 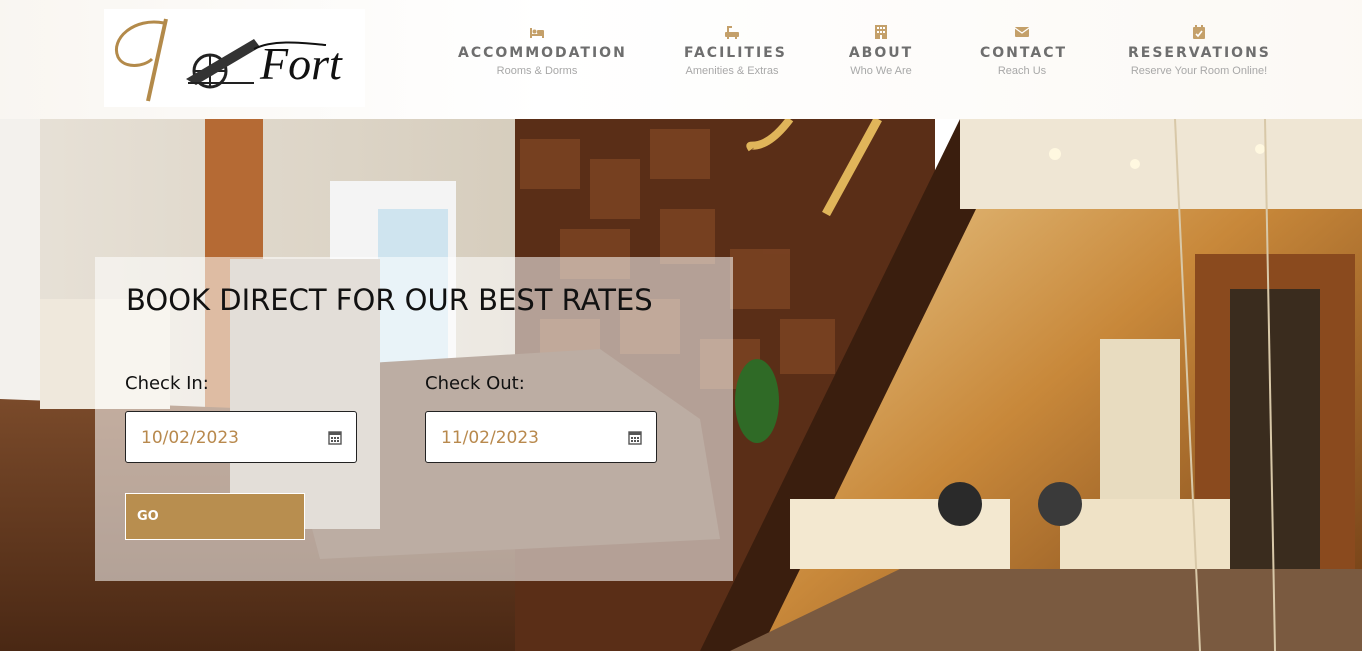 What do you see at coordinates (167, 383) in the screenshot?
I see `check-in-label: Check In:` at bounding box center [167, 383].